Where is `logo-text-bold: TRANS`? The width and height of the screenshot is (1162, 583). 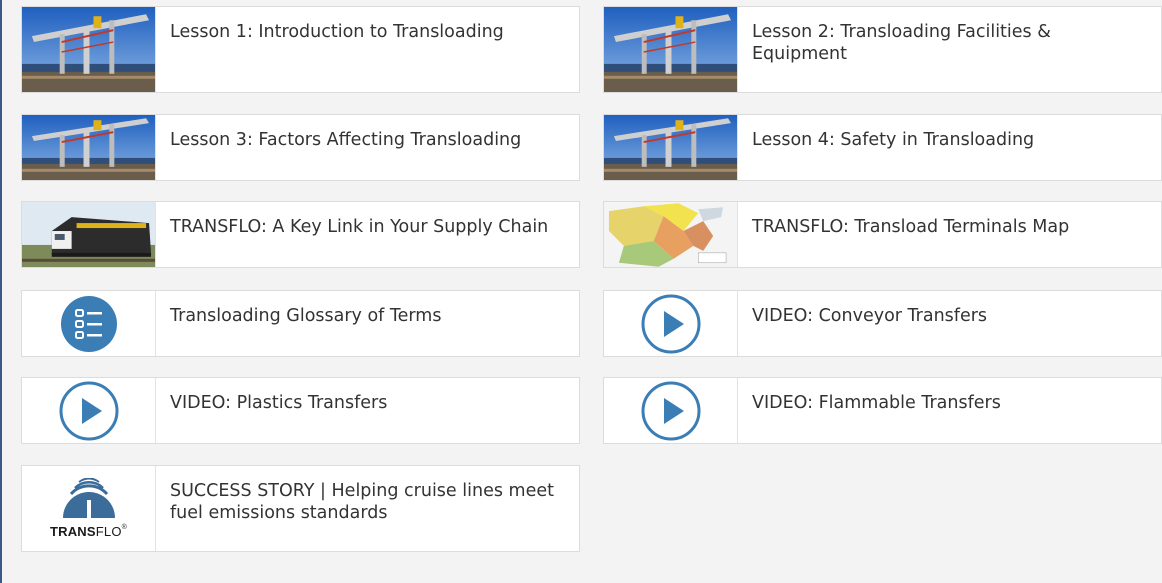
logo-text-bold: TRANS is located at coordinates (72, 531).